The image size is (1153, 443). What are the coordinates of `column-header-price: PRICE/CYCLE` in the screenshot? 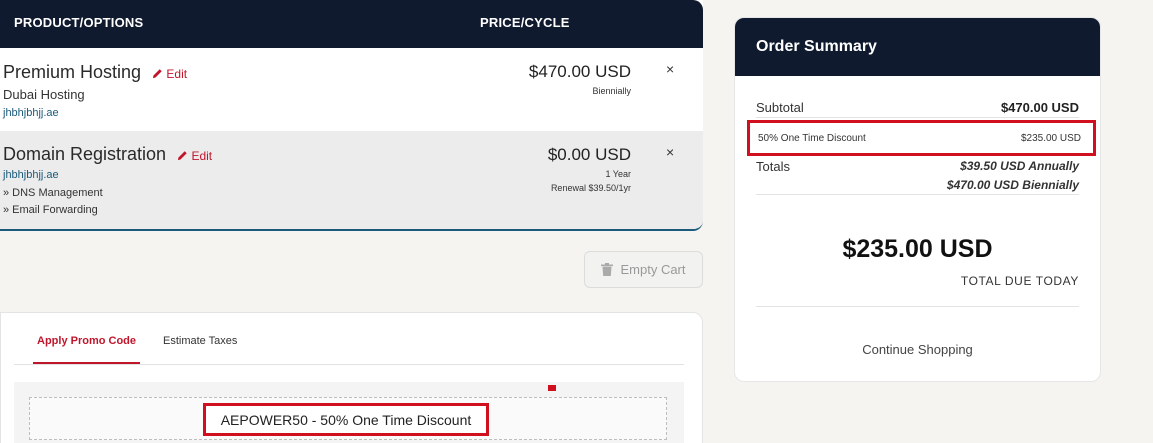 It's located at (525, 22).